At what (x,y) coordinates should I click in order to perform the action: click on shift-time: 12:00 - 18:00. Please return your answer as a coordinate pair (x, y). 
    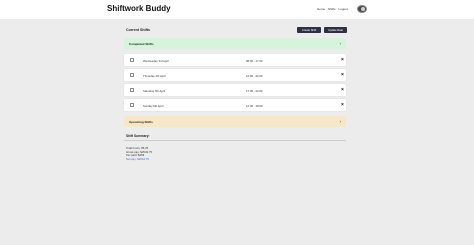
    Looking at the image, I should click on (254, 105).